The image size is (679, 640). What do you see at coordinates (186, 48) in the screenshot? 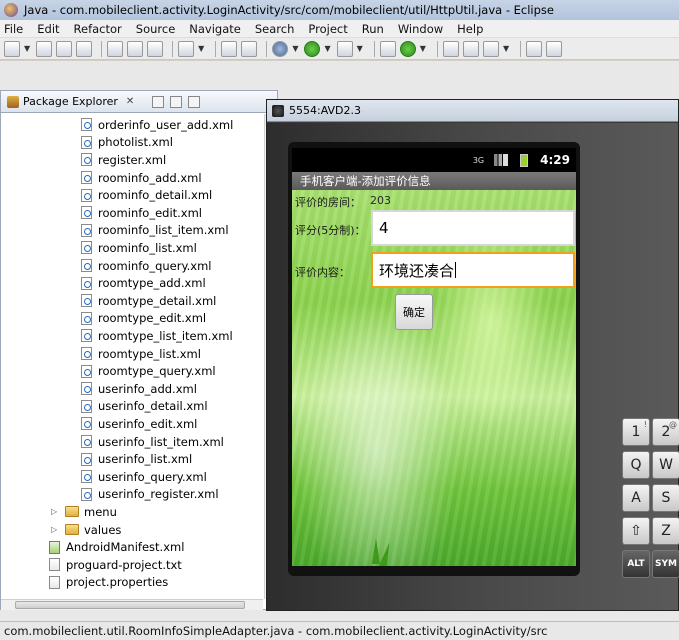
I see `checkbox-icon` at bounding box center [186, 48].